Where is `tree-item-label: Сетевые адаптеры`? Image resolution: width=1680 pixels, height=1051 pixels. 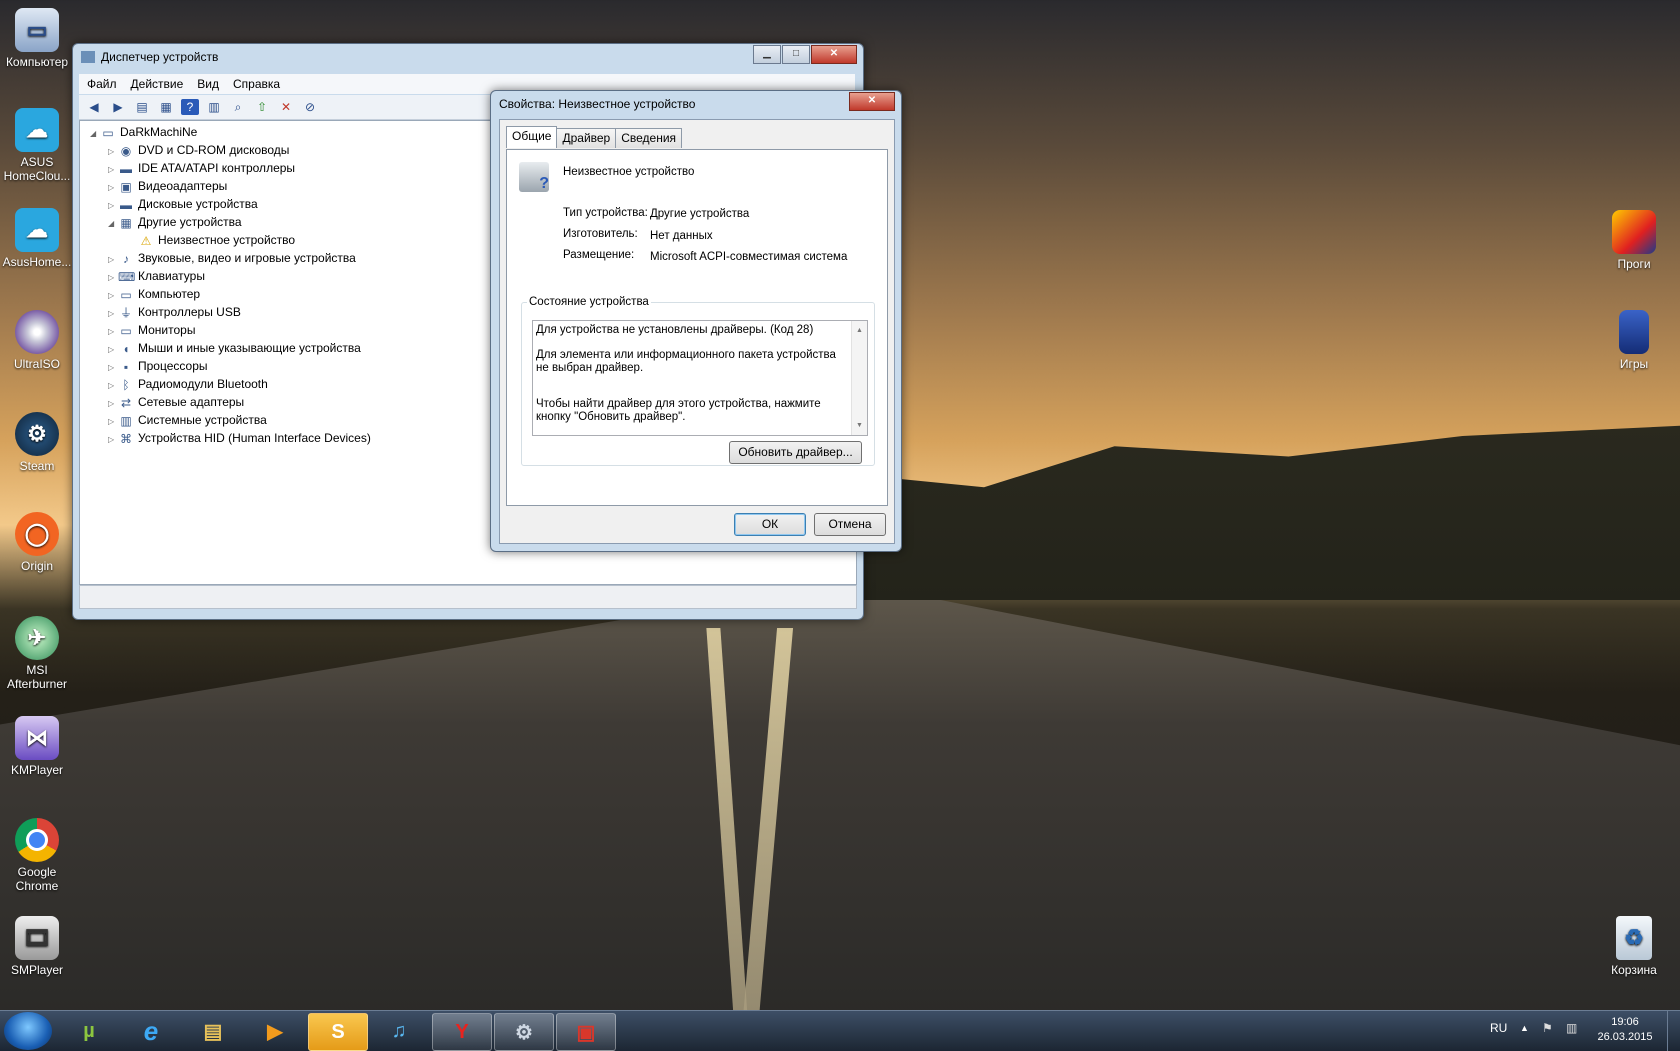 tree-item-label: Сетевые адаптеры is located at coordinates (191, 402).